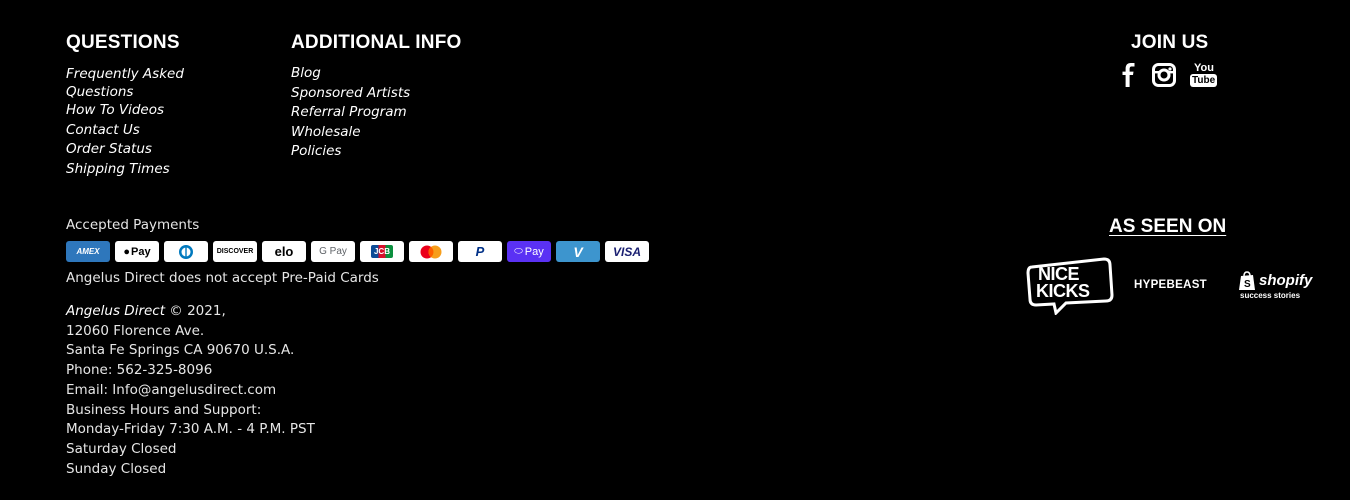  Describe the element at coordinates (518, 251) in the screenshot. I see `shop-icon: ⬭` at that location.